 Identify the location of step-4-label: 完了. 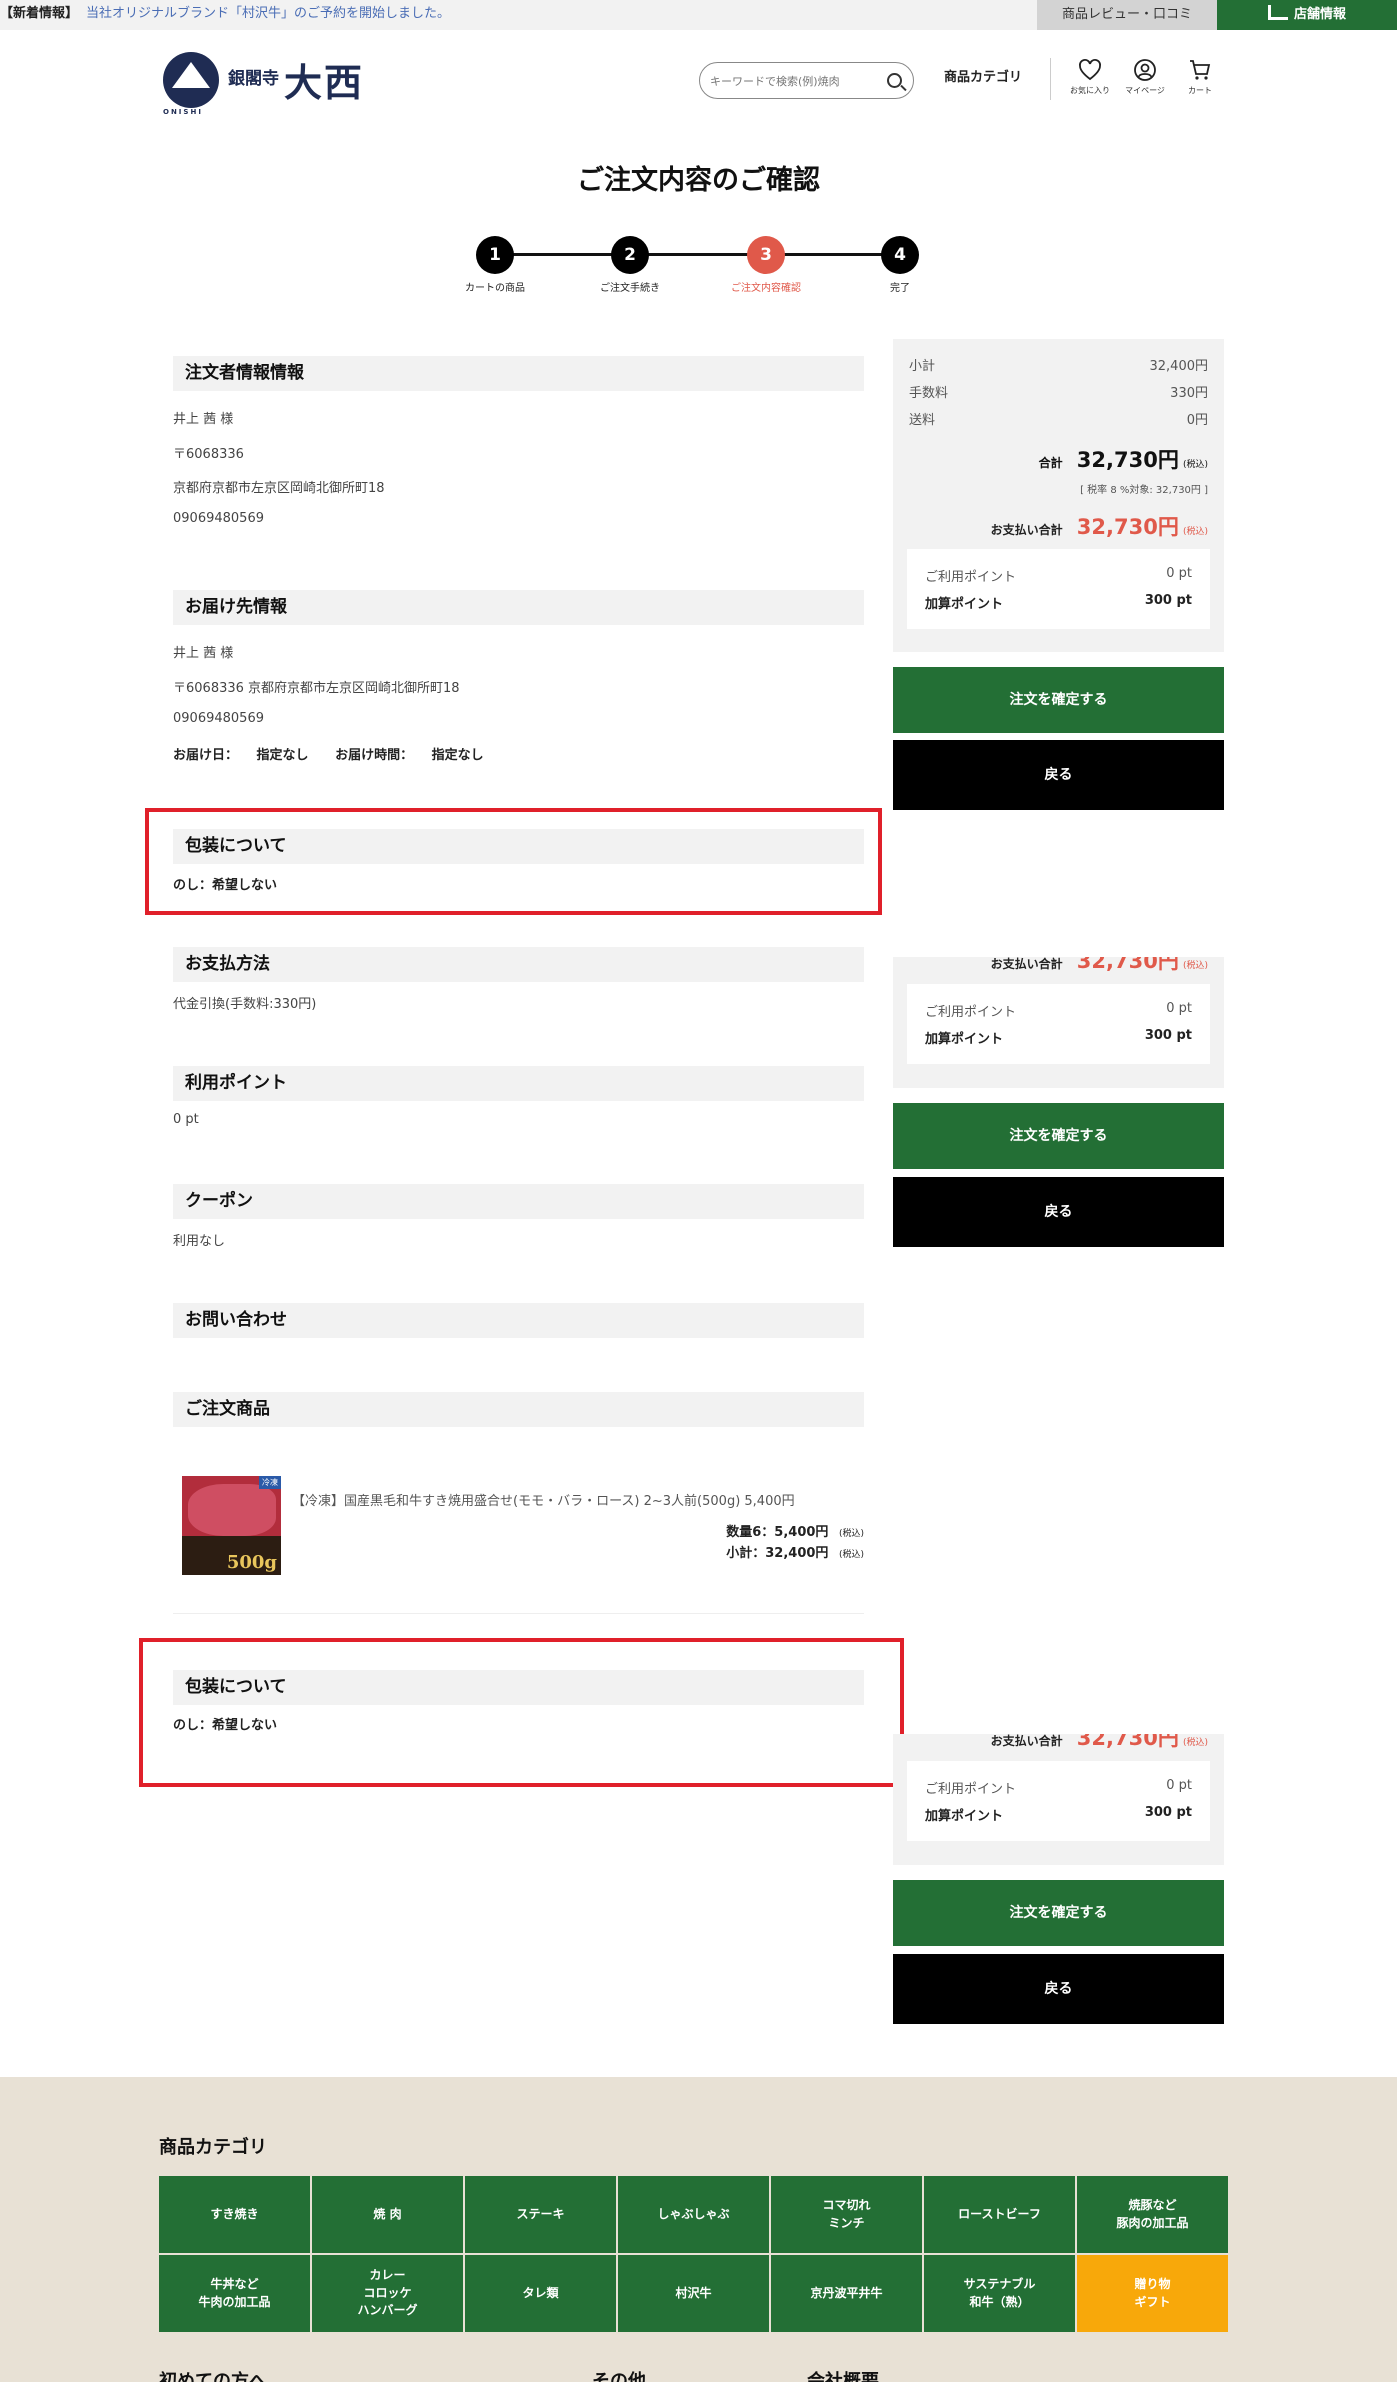
(900, 288).